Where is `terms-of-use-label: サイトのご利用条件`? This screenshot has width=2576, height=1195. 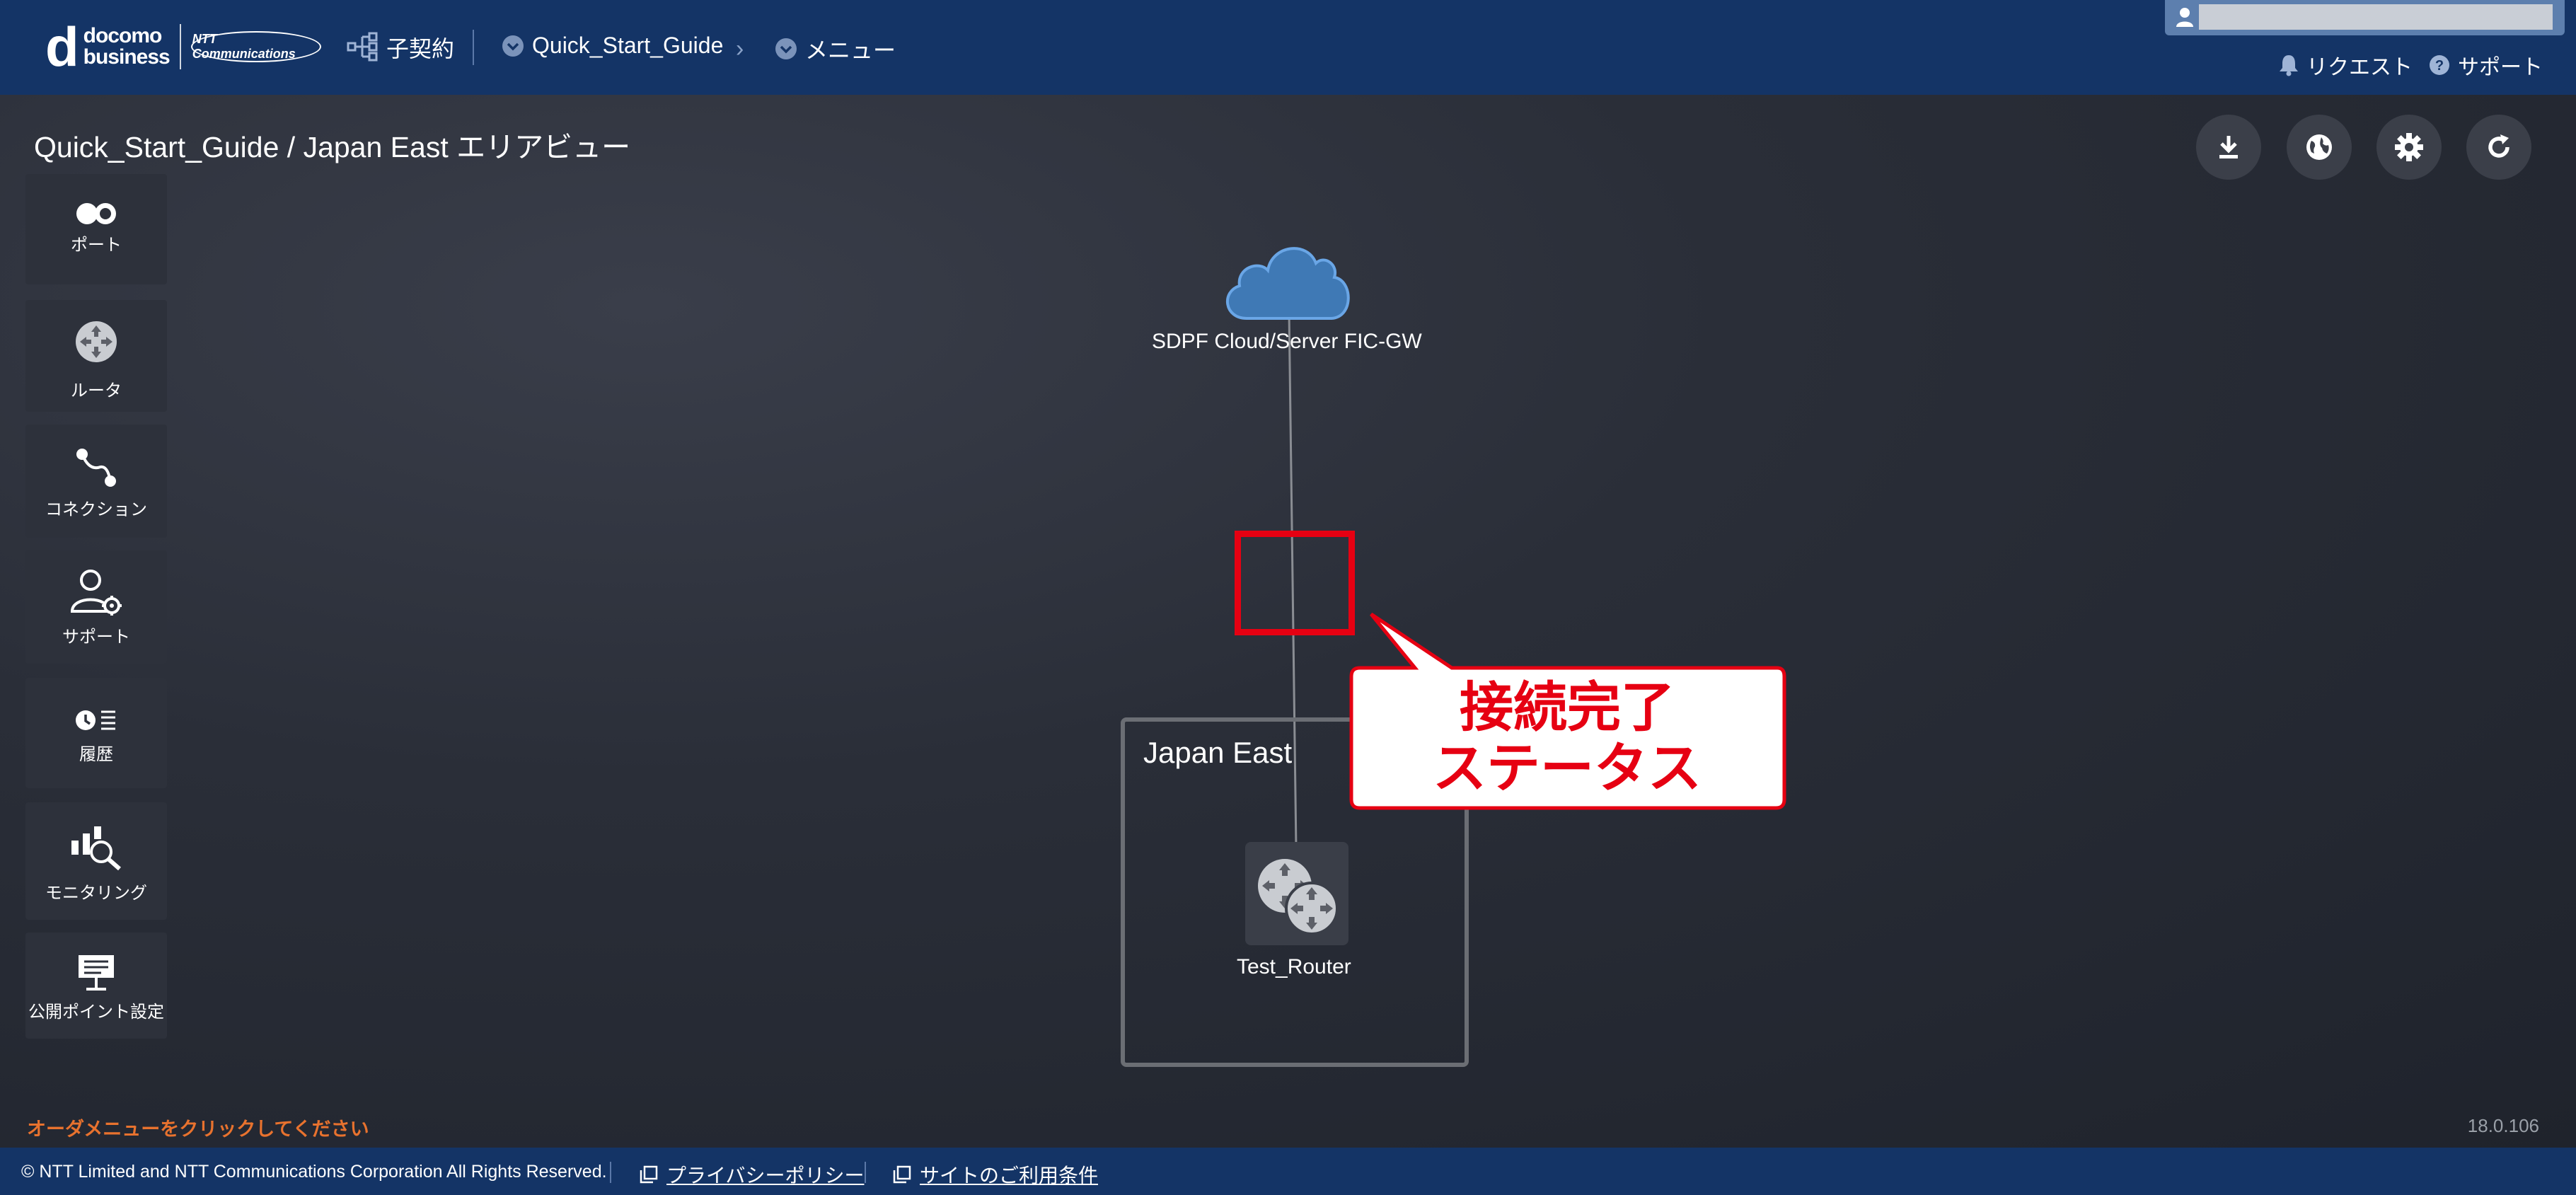 terms-of-use-label: サイトのご利用条件 is located at coordinates (1009, 1176).